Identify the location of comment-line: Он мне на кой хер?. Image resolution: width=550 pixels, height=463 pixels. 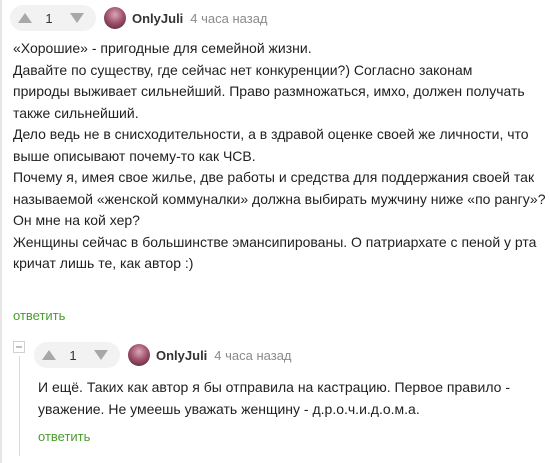
(76, 220).